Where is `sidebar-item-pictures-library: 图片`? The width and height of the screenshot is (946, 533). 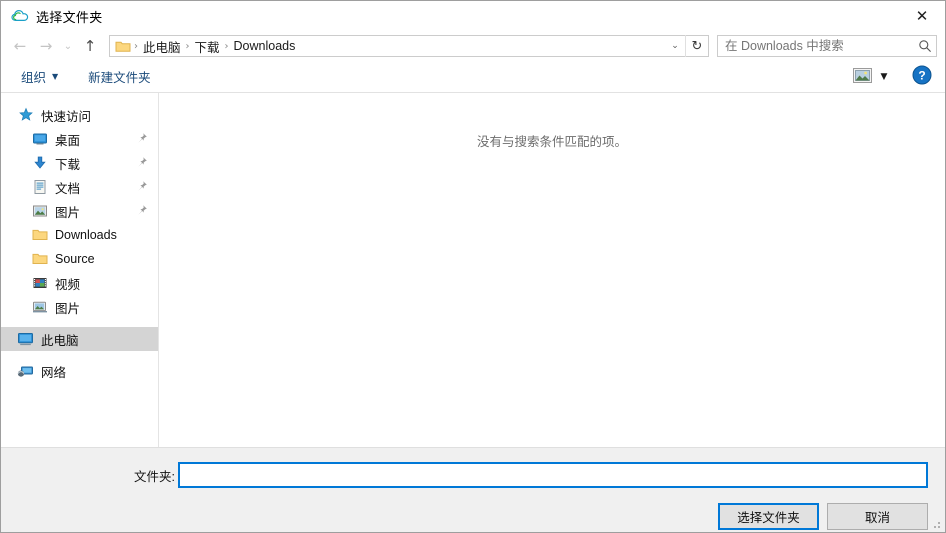
sidebar-item-pictures-library: 图片 is located at coordinates (79, 307).